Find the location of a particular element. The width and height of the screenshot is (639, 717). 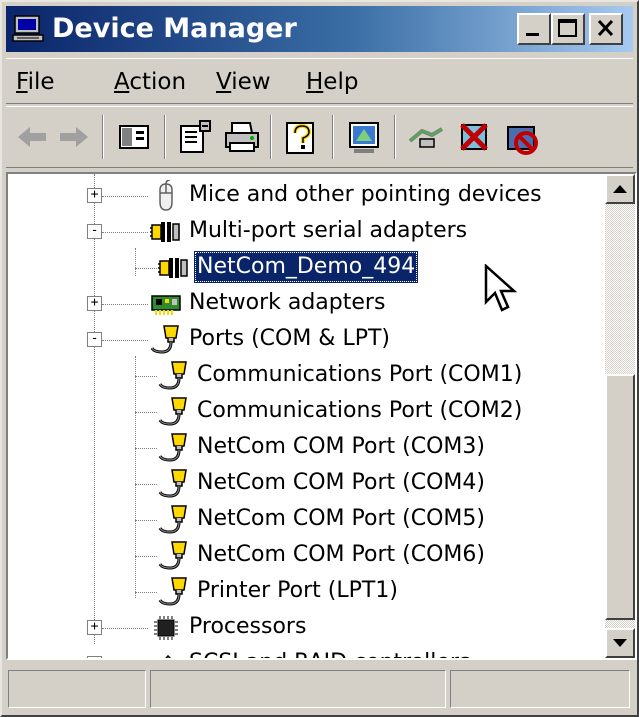

arrow-down-icon is located at coordinates (620, 643).